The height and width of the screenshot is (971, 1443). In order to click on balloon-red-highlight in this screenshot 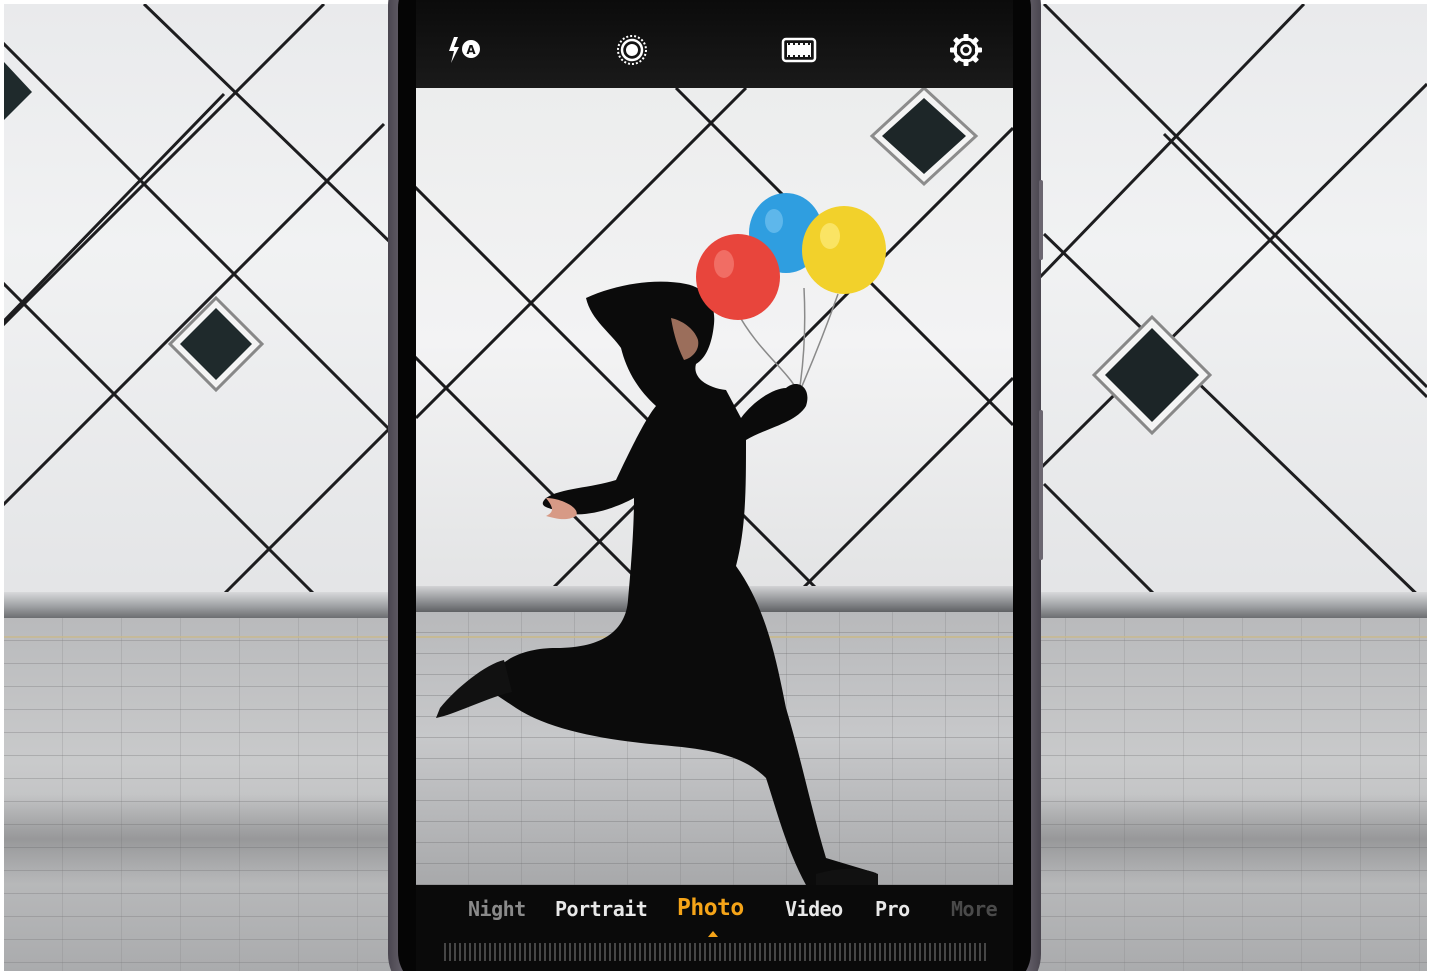, I will do `click(724, 264)`.